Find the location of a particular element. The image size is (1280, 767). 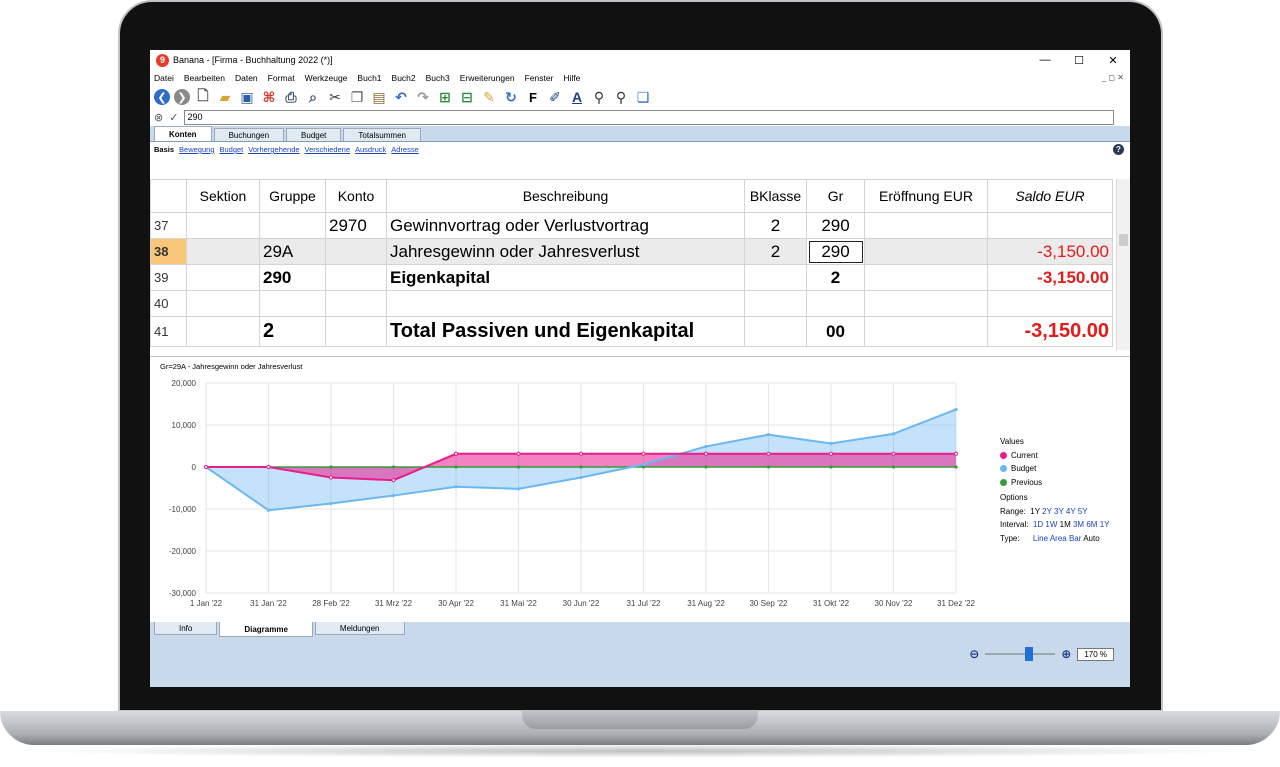

view-bewegung: Bewegung is located at coordinates (196, 149).